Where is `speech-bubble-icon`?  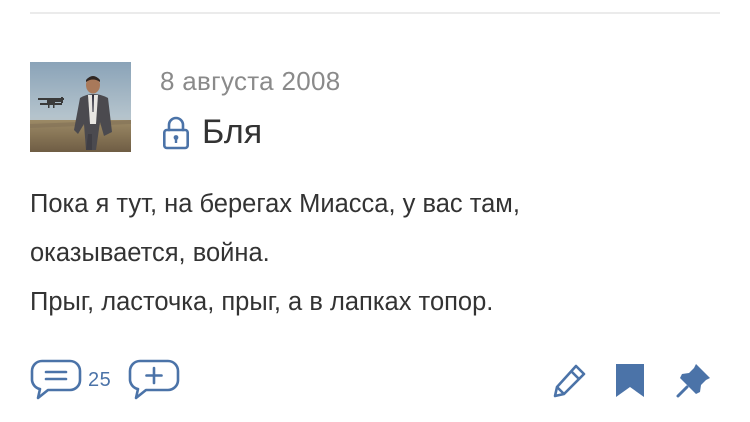
speech-bubble-icon is located at coordinates (56, 380).